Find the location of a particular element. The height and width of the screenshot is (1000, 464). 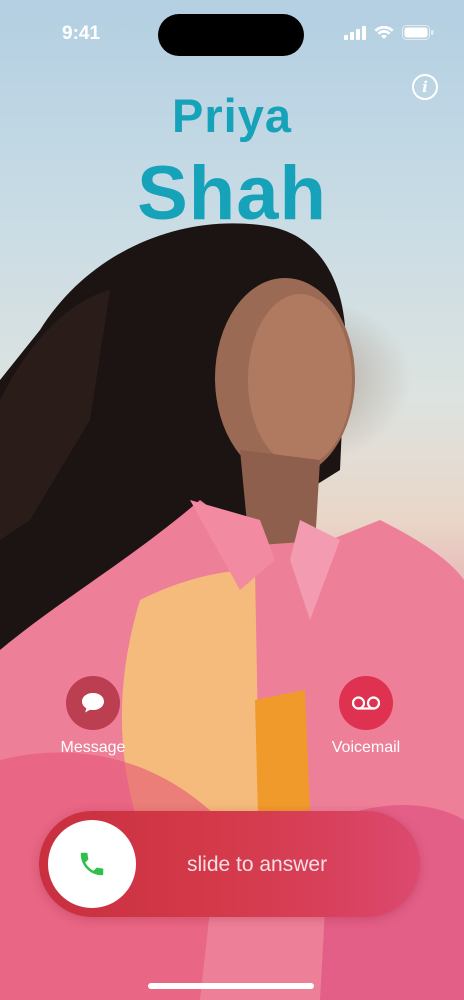

phone-icon is located at coordinates (92, 864).